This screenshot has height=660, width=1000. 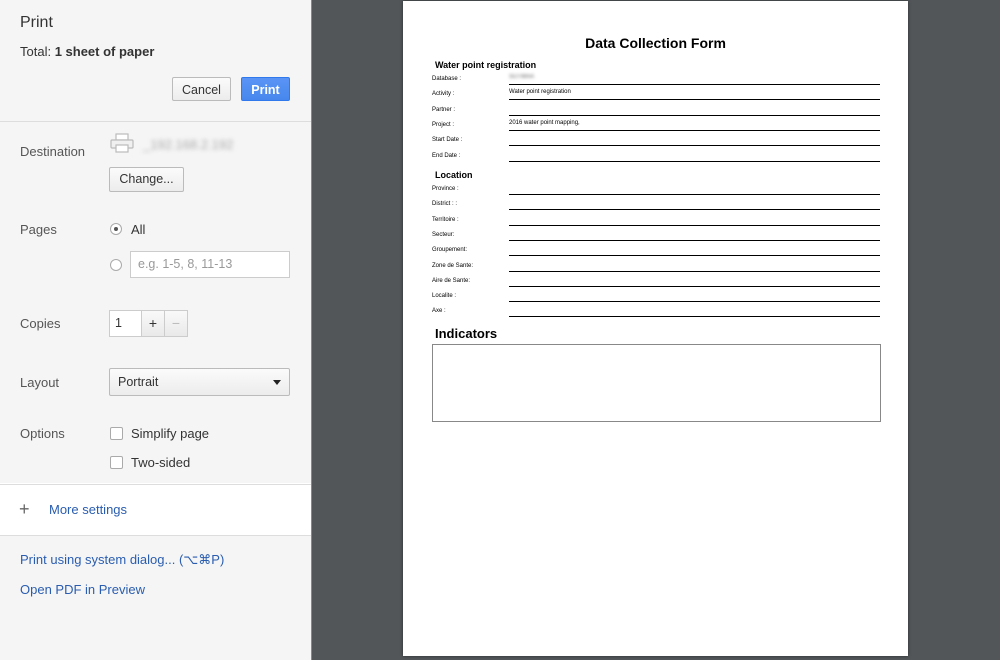 What do you see at coordinates (138, 382) in the screenshot?
I see `layout-selected-value: Portrait` at bounding box center [138, 382].